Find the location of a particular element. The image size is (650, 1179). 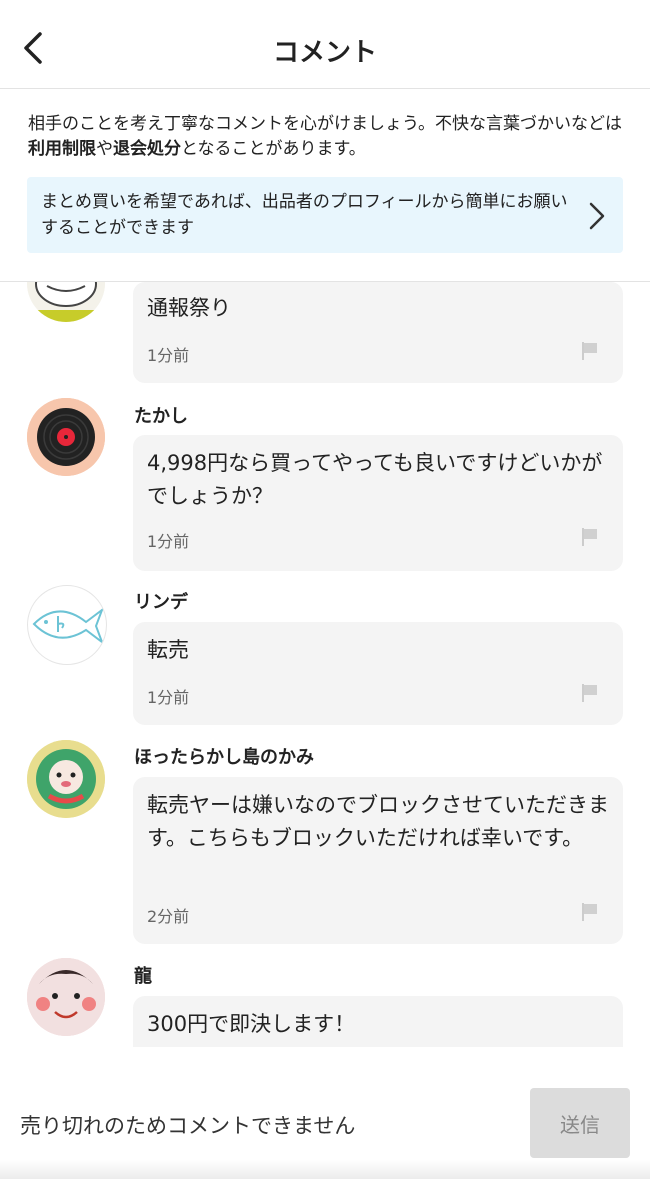

face-avatar-icon is located at coordinates (66, 997).